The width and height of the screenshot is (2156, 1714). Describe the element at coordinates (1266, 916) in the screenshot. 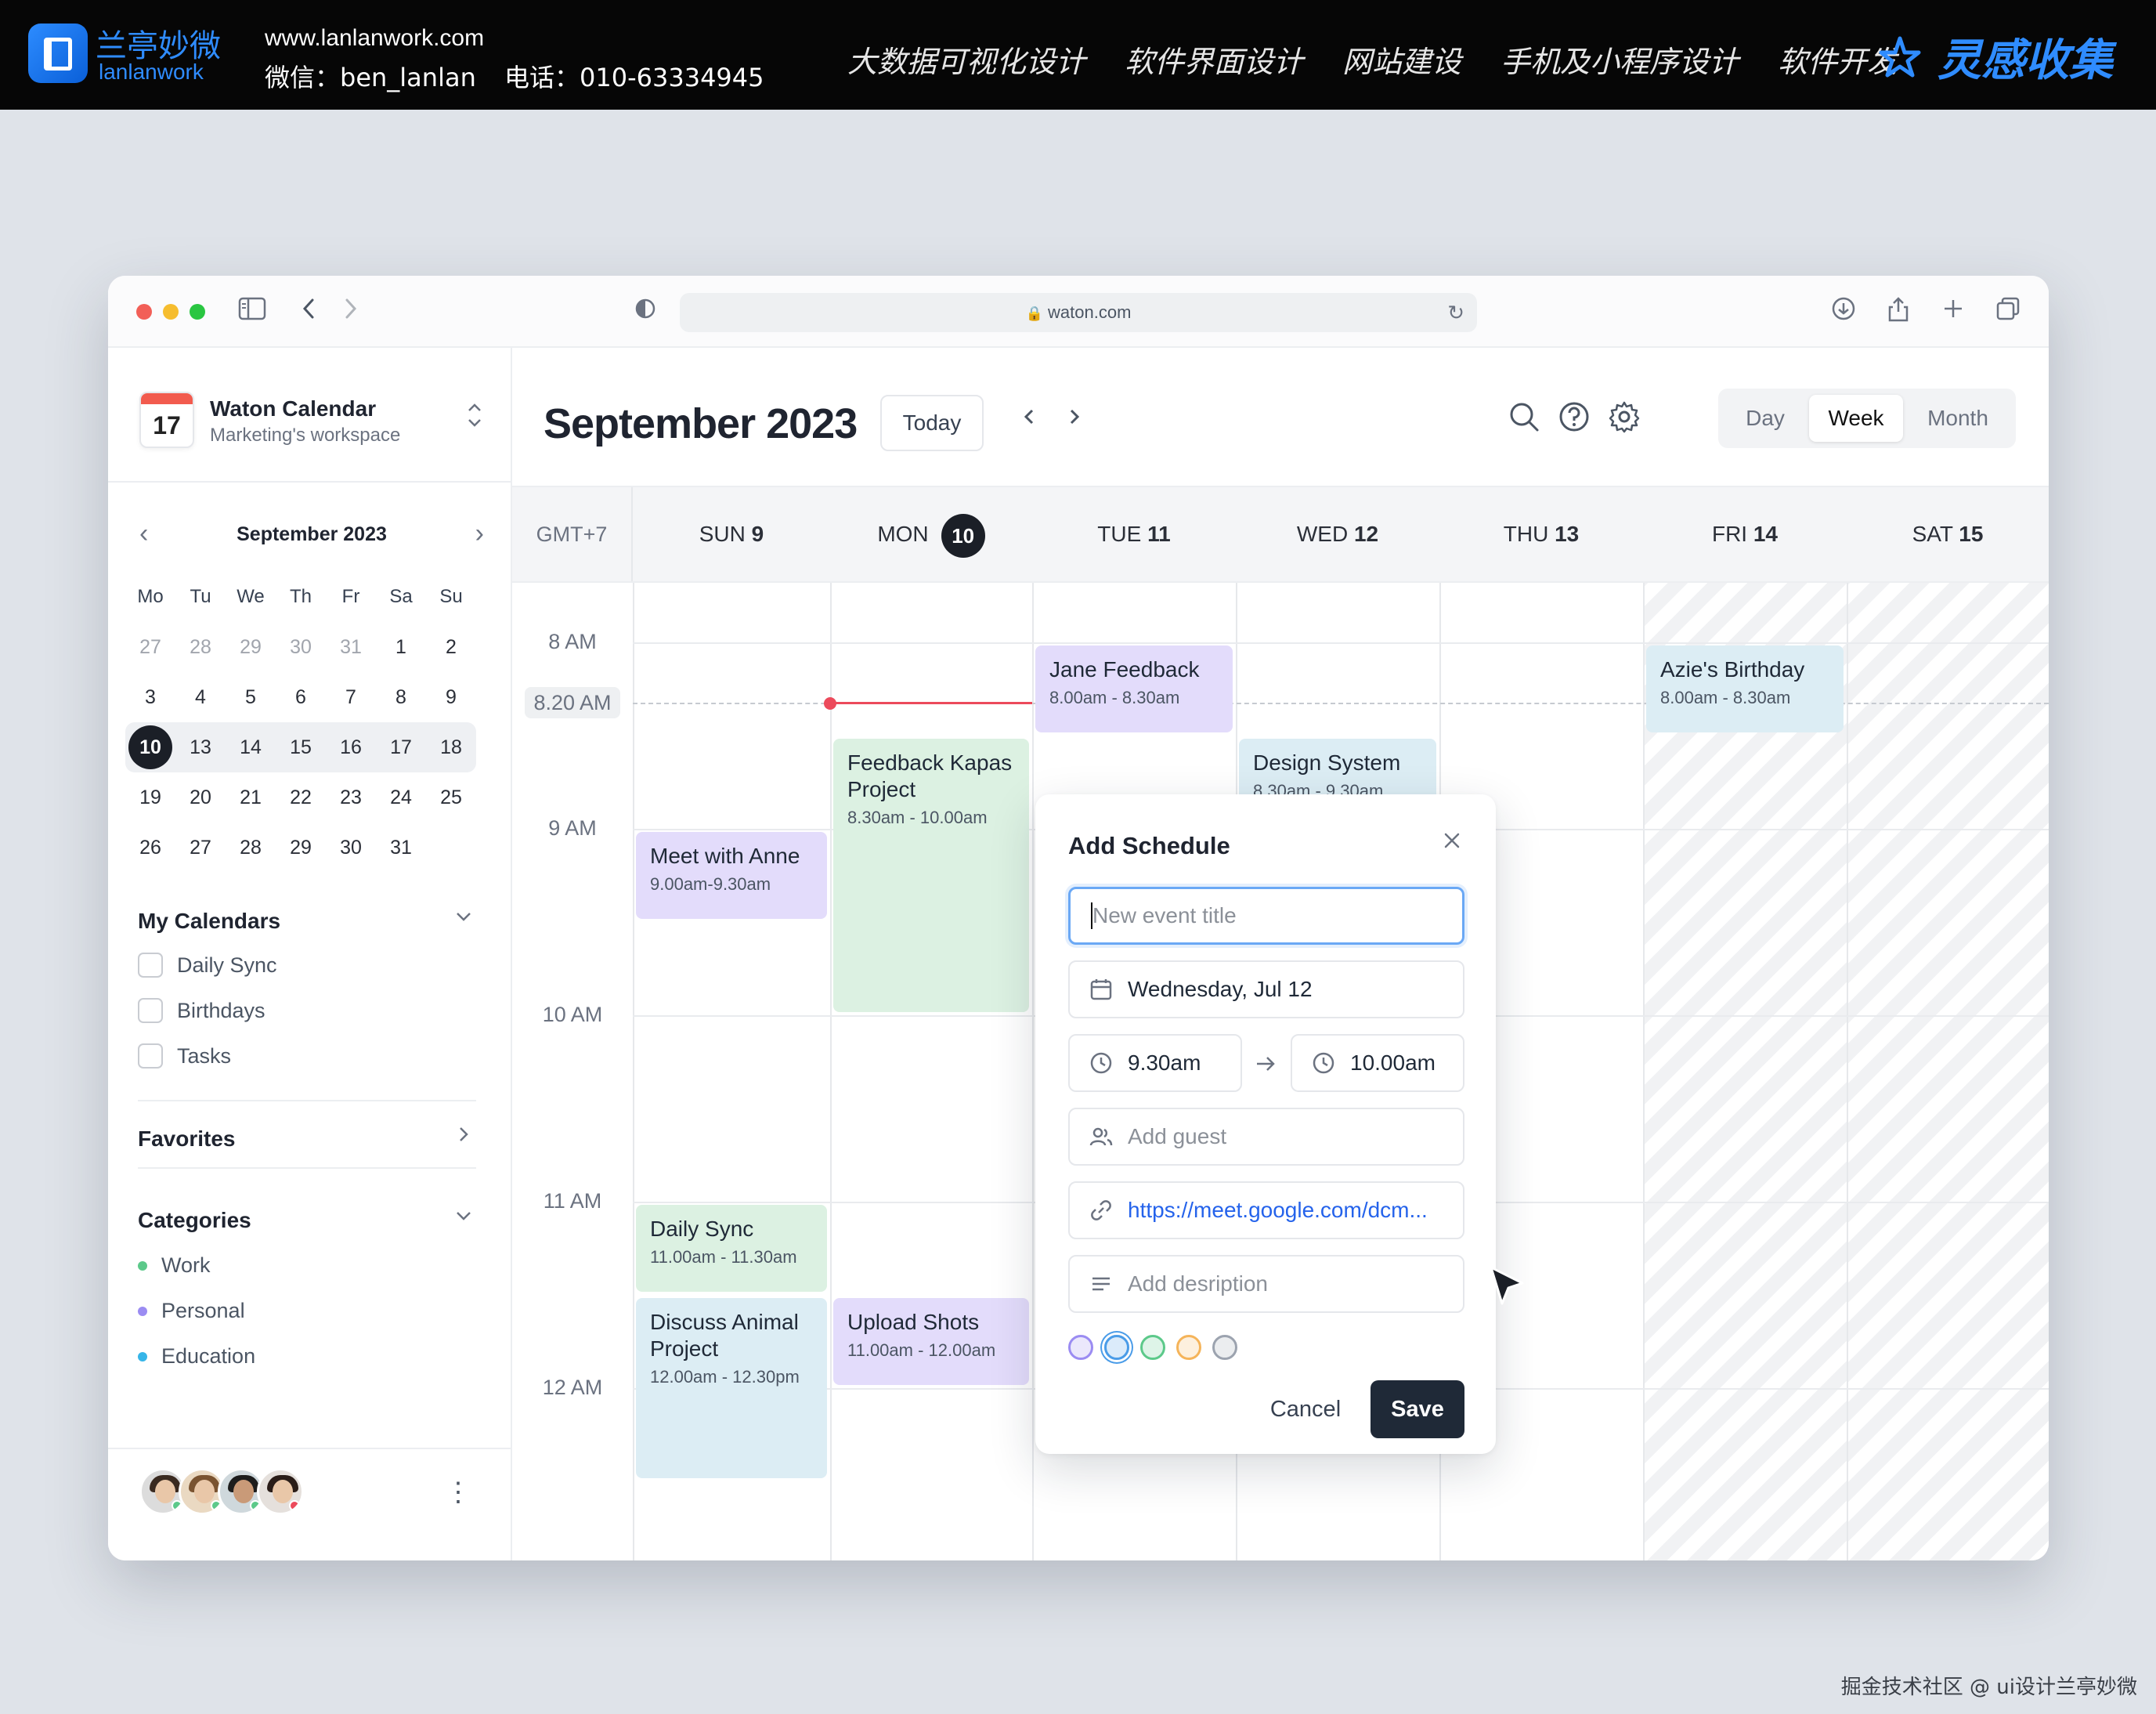

I see `event-title-input: New event title` at that location.